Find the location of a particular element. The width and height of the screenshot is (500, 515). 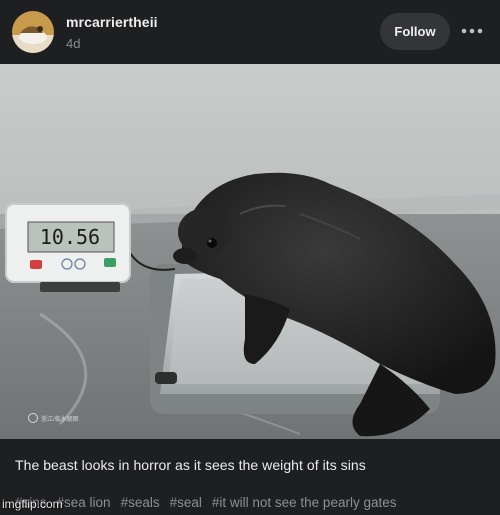

tag-link: #seals is located at coordinates (140, 502).